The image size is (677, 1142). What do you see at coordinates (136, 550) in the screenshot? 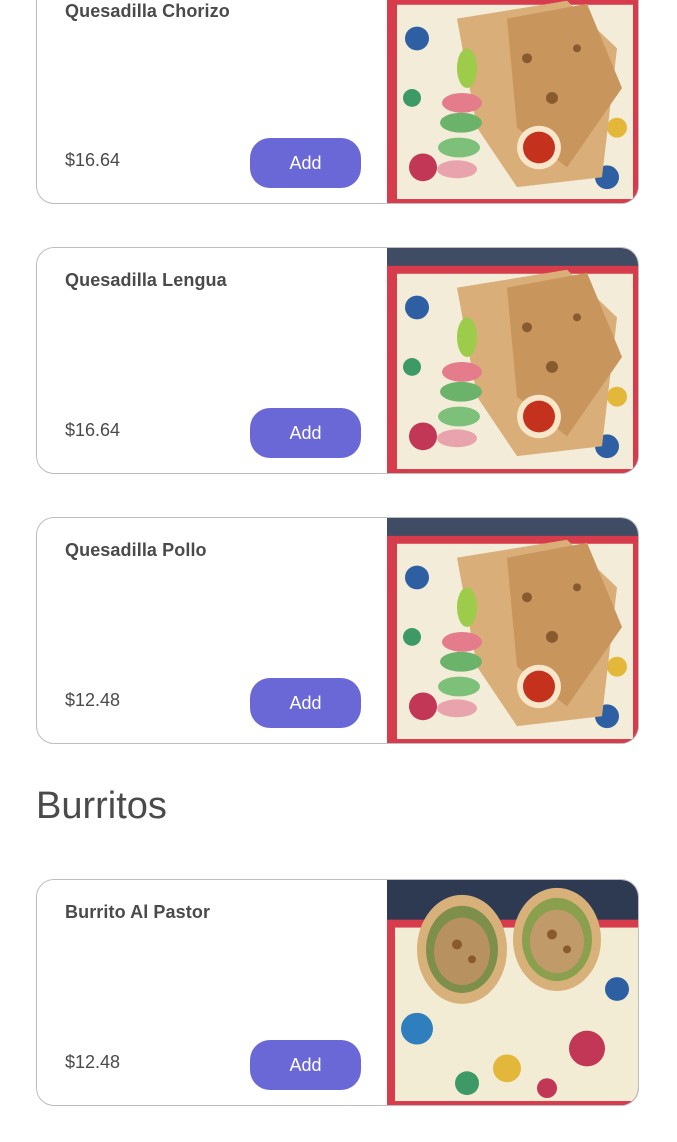
I see `menu-item-name: Quesadilla Pollo` at bounding box center [136, 550].